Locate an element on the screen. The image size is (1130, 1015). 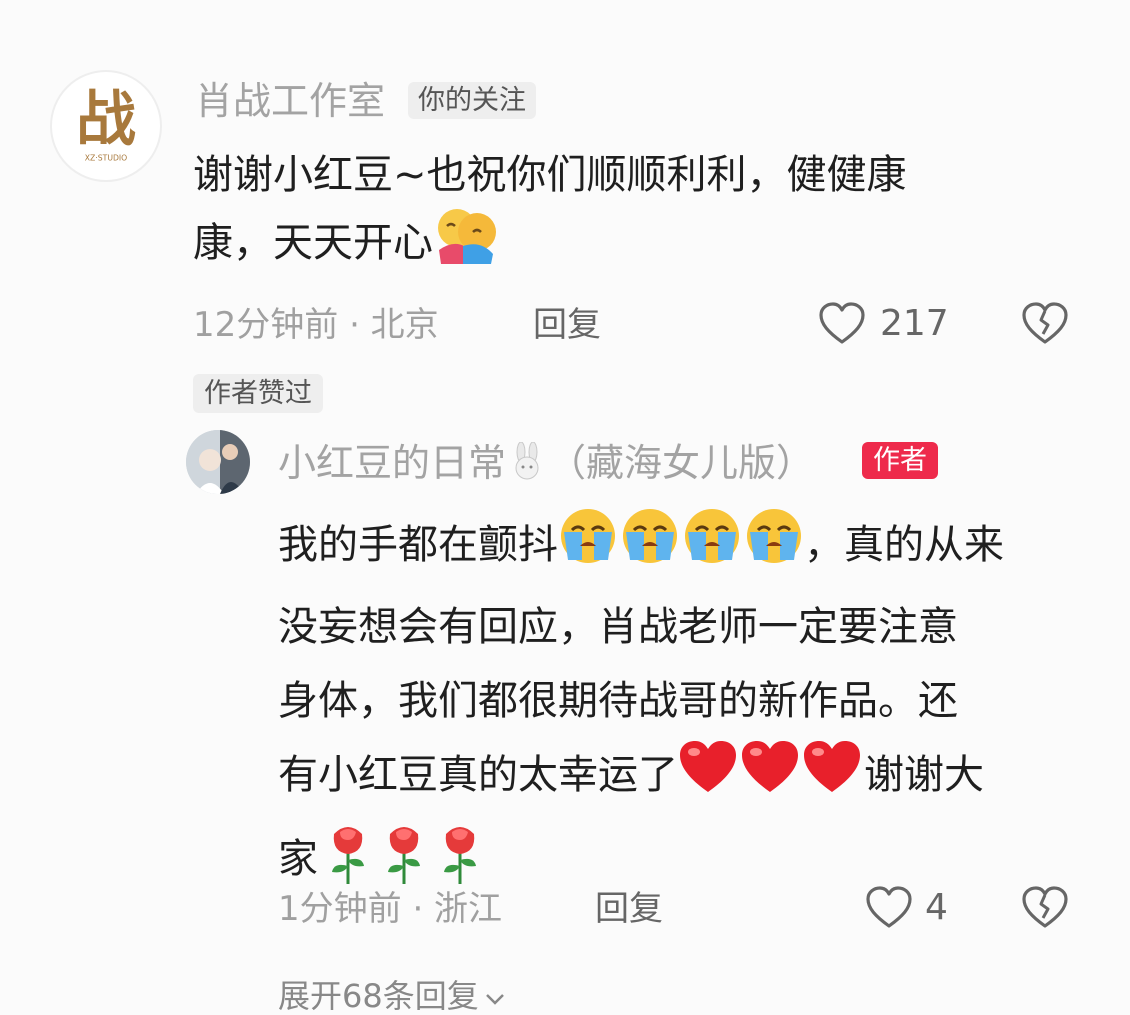
reply-line-4a: 有小红豆真的太幸运了 is located at coordinates (478, 775).